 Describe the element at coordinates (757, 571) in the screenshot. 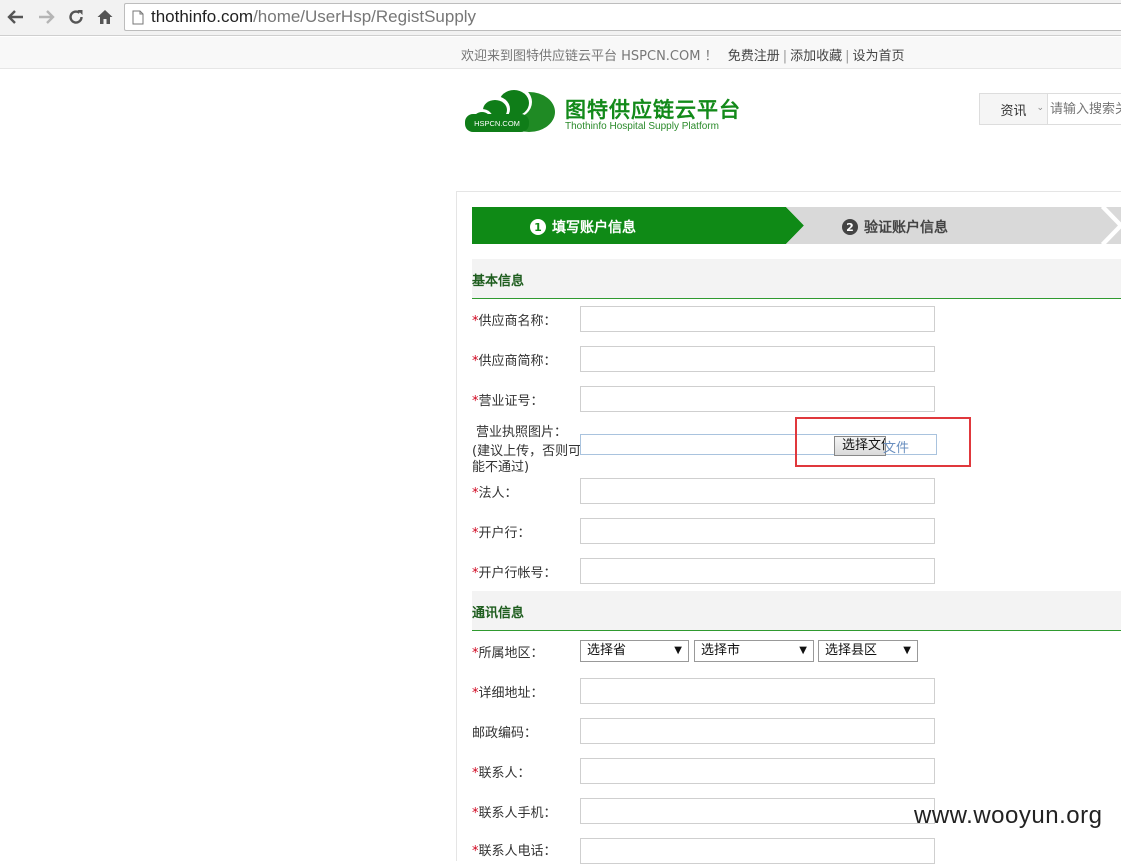

I see `bank-account-input` at that location.